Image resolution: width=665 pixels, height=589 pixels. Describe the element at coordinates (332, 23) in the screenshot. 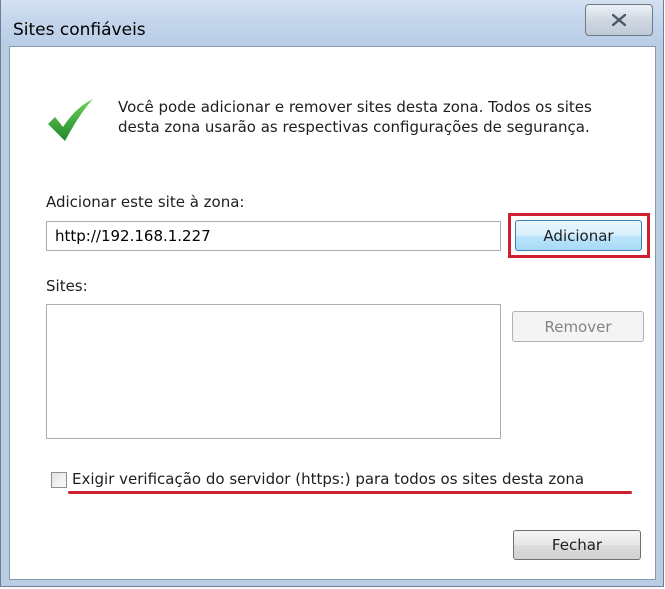

I see `title-bar: Sites confiáveis` at that location.